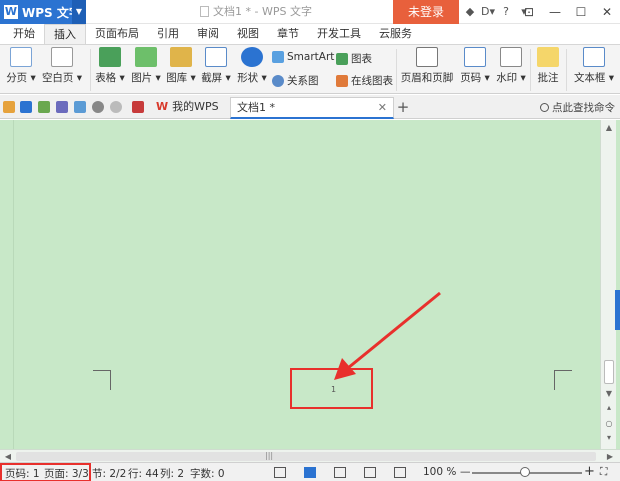 Image resolution: width=620 pixels, height=481 pixels. I want to click on blank-page-icon, so click(62, 57).